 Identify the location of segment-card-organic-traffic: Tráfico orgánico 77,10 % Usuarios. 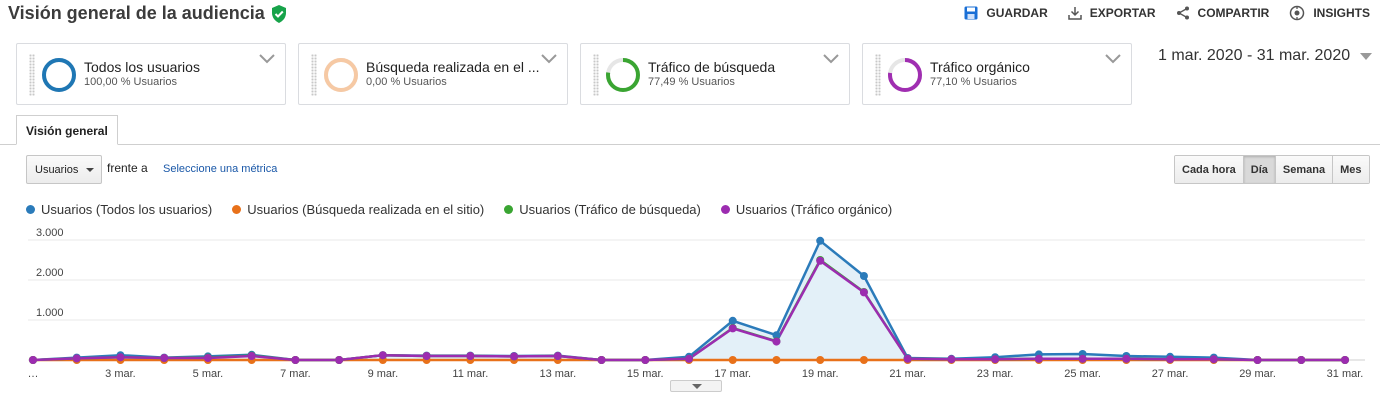
(997, 74).